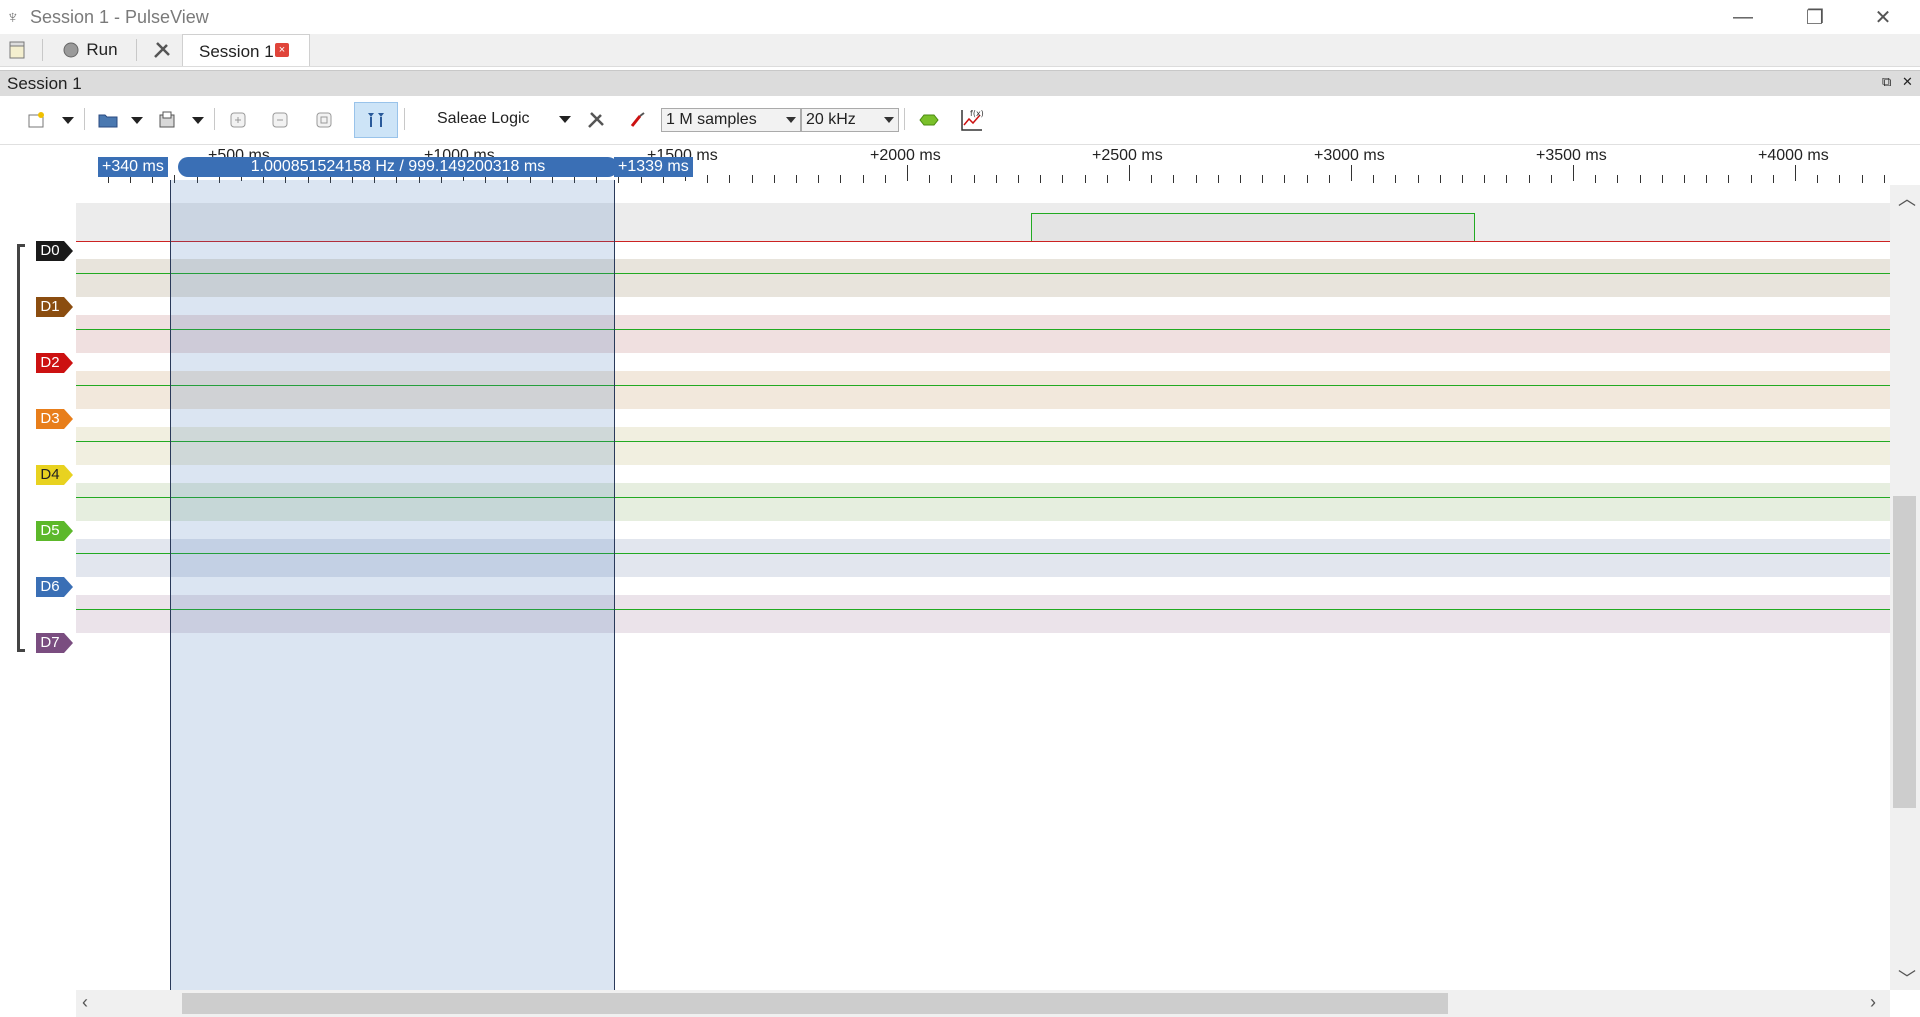 This screenshot has height=1017, width=1920. Describe the element at coordinates (54, 587) in the screenshot. I see `channel-label-d6: D6` at that location.